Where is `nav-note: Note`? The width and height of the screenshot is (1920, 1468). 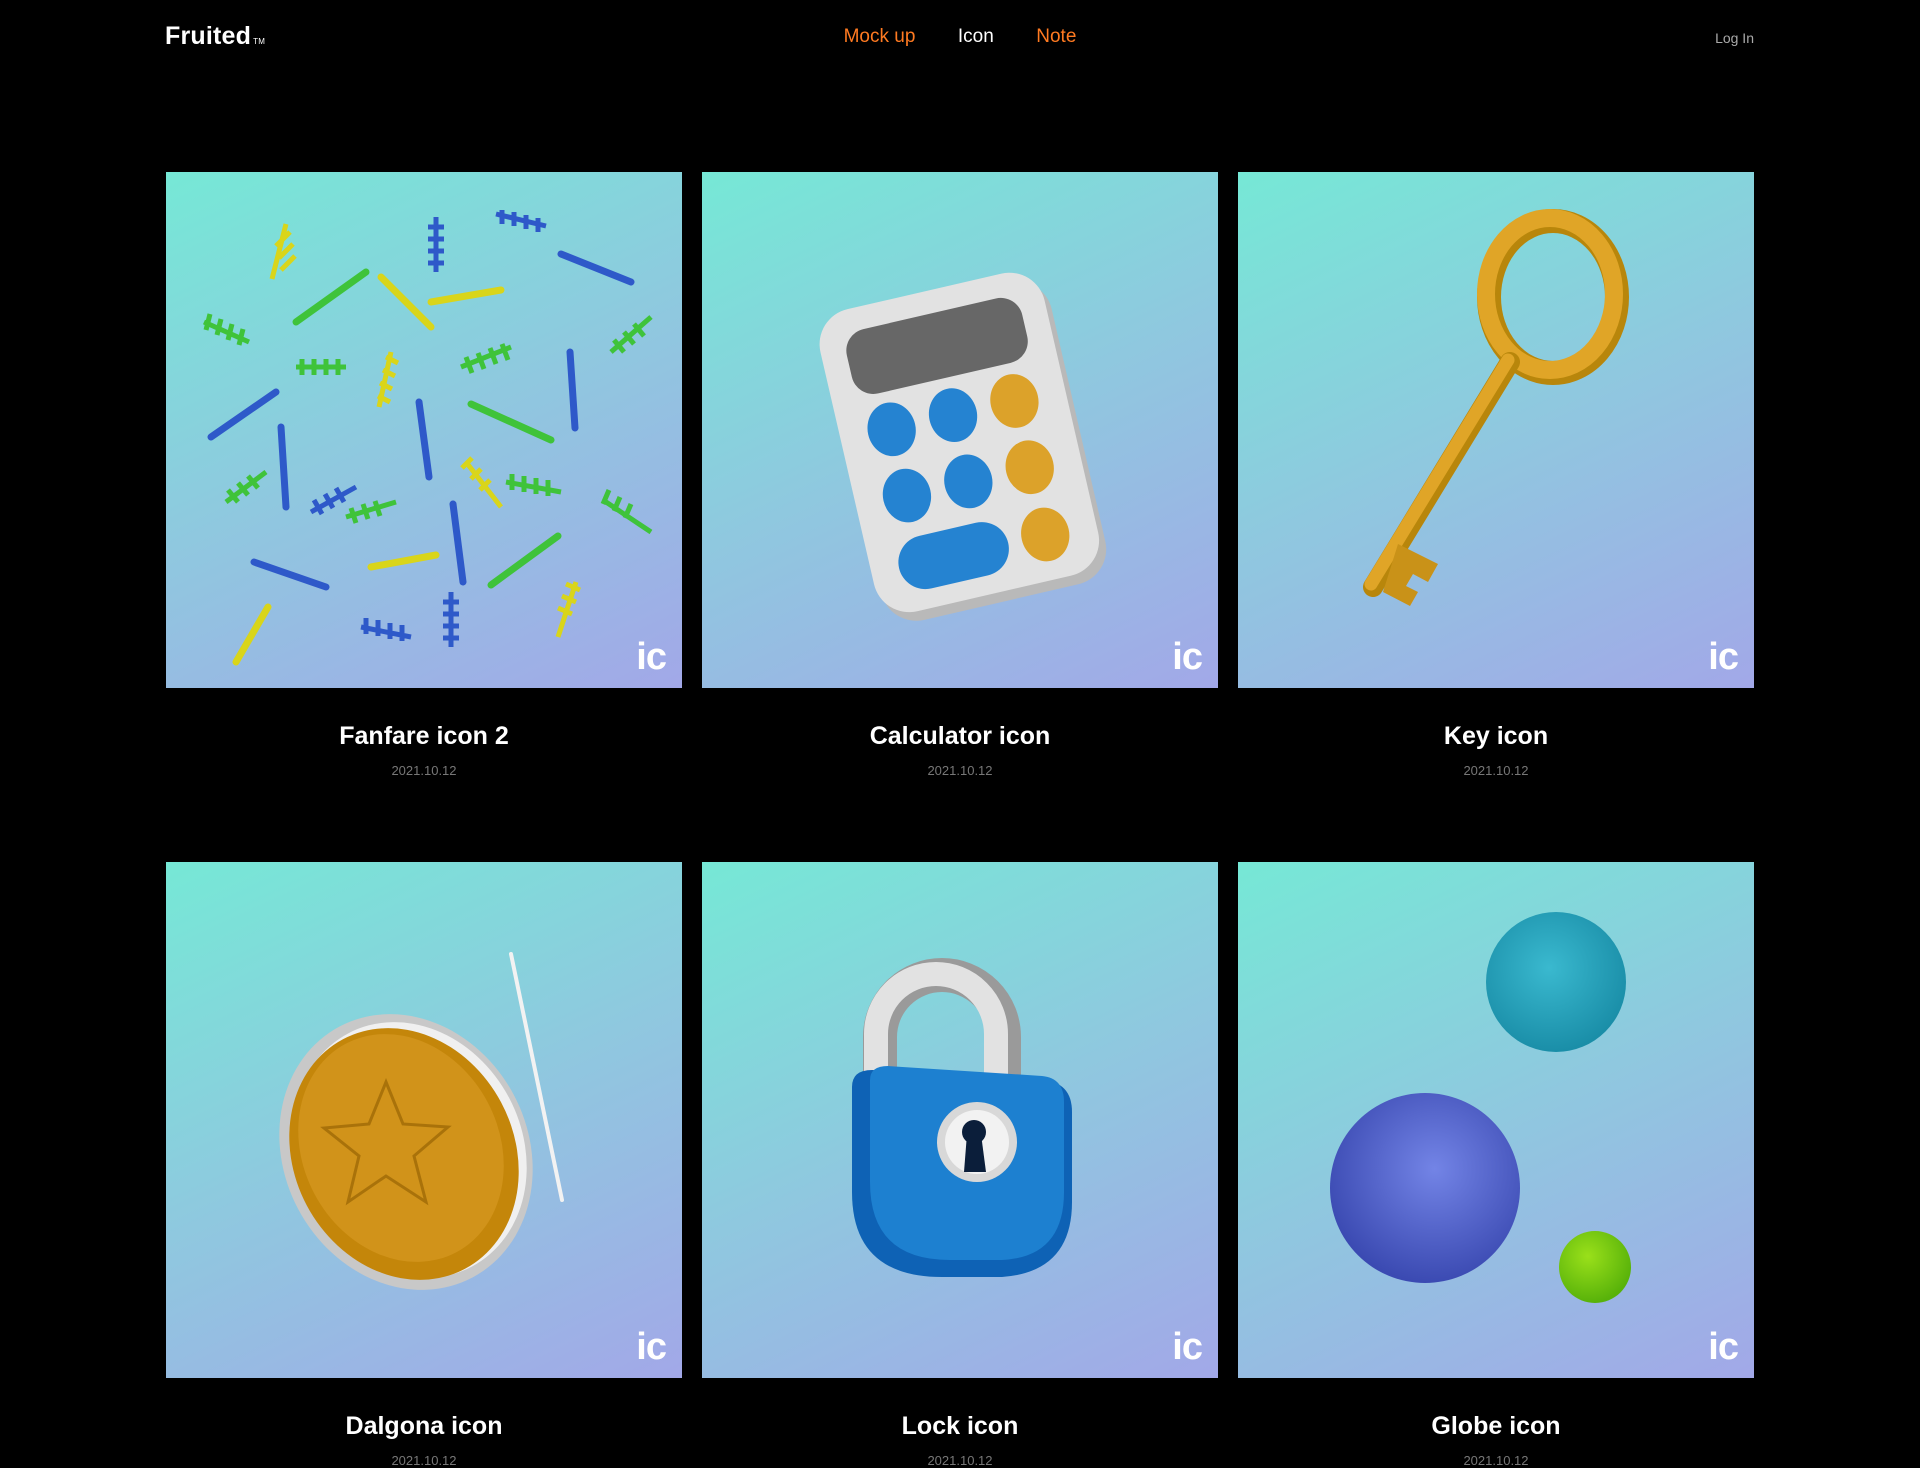
nav-note: Note is located at coordinates (1056, 37).